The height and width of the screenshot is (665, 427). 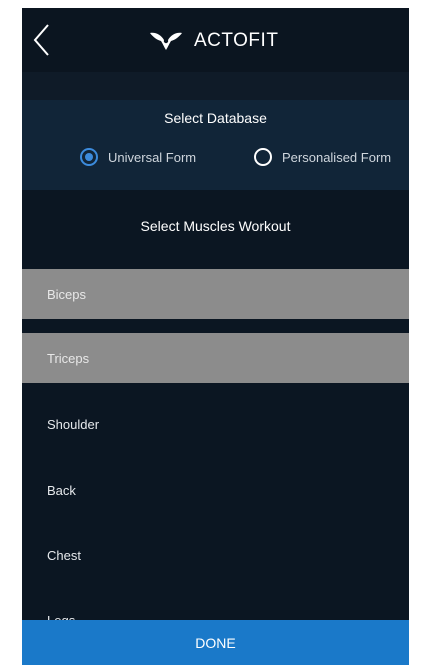 What do you see at coordinates (67, 294) in the screenshot?
I see `muscle-label: Biceps` at bounding box center [67, 294].